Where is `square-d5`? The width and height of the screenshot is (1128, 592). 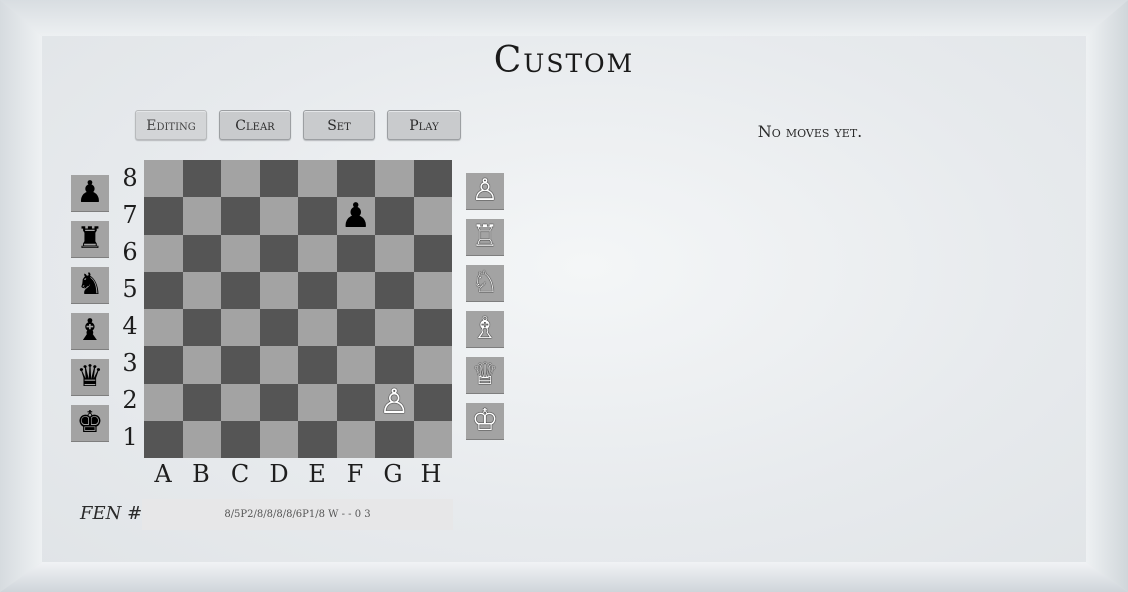 square-d5 is located at coordinates (278, 290).